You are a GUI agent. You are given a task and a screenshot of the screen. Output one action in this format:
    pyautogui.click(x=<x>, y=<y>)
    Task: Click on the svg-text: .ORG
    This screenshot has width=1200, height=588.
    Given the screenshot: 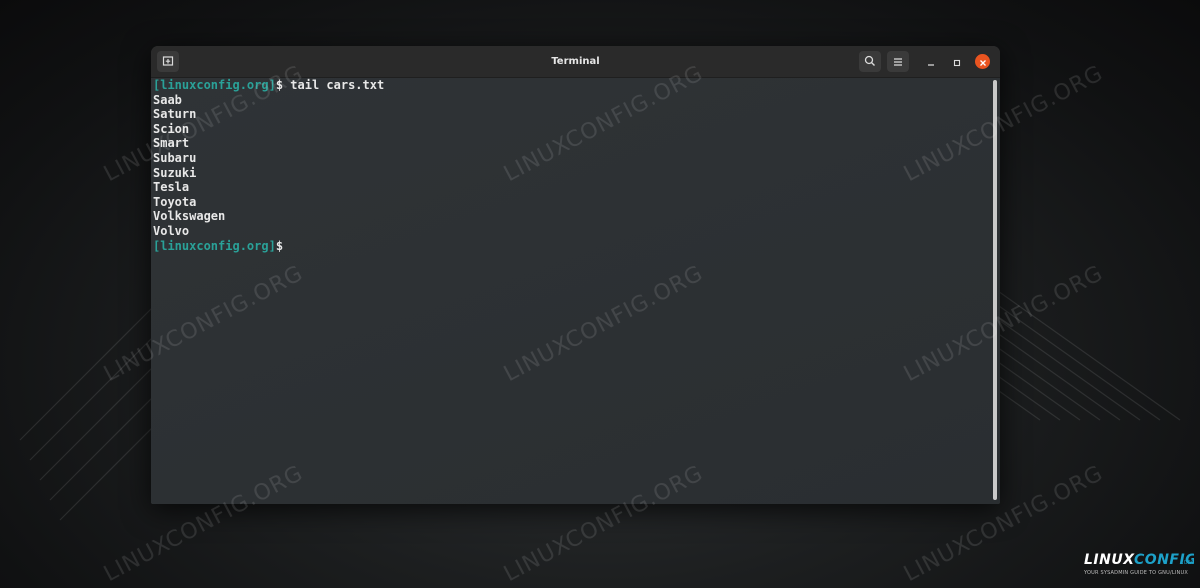 What is the action you would take?
    pyautogui.click(x=1188, y=563)
    